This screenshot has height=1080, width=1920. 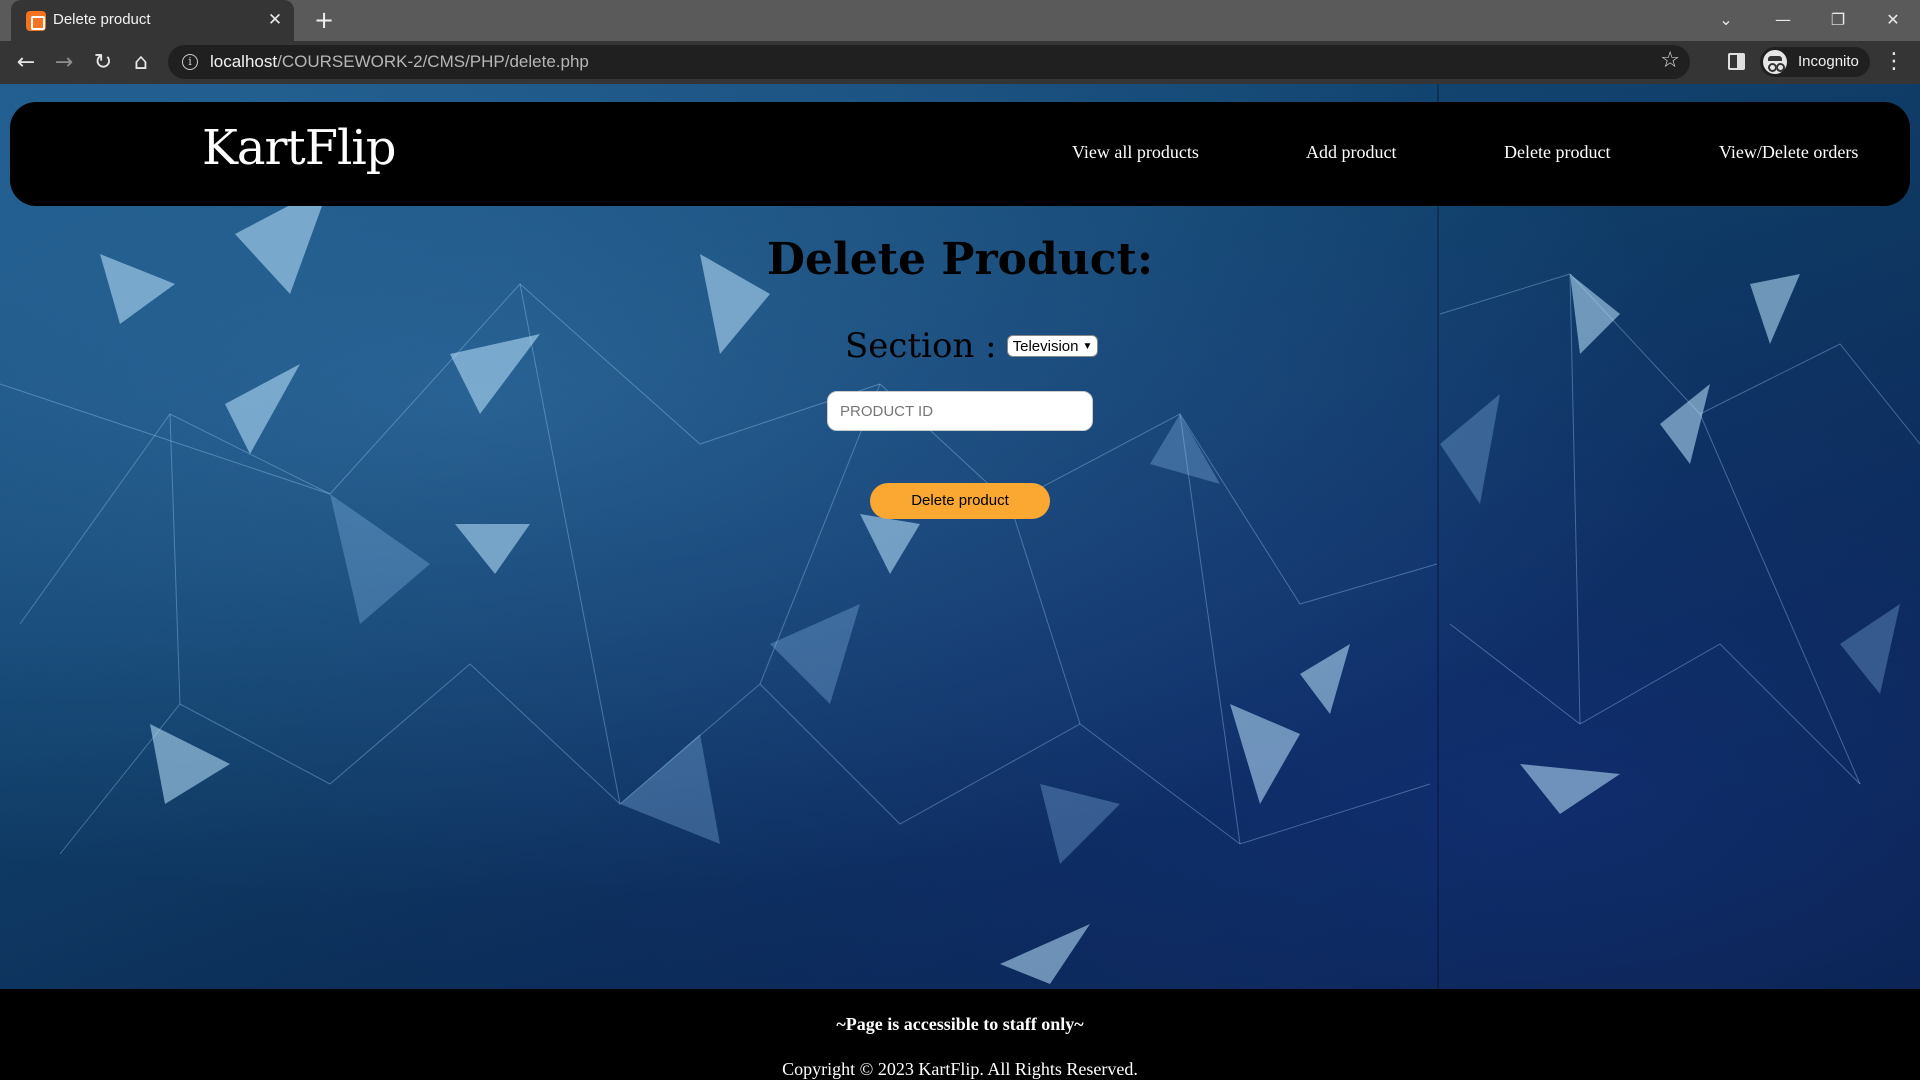 What do you see at coordinates (141, 63) in the screenshot?
I see `home-icon: ⌂` at bounding box center [141, 63].